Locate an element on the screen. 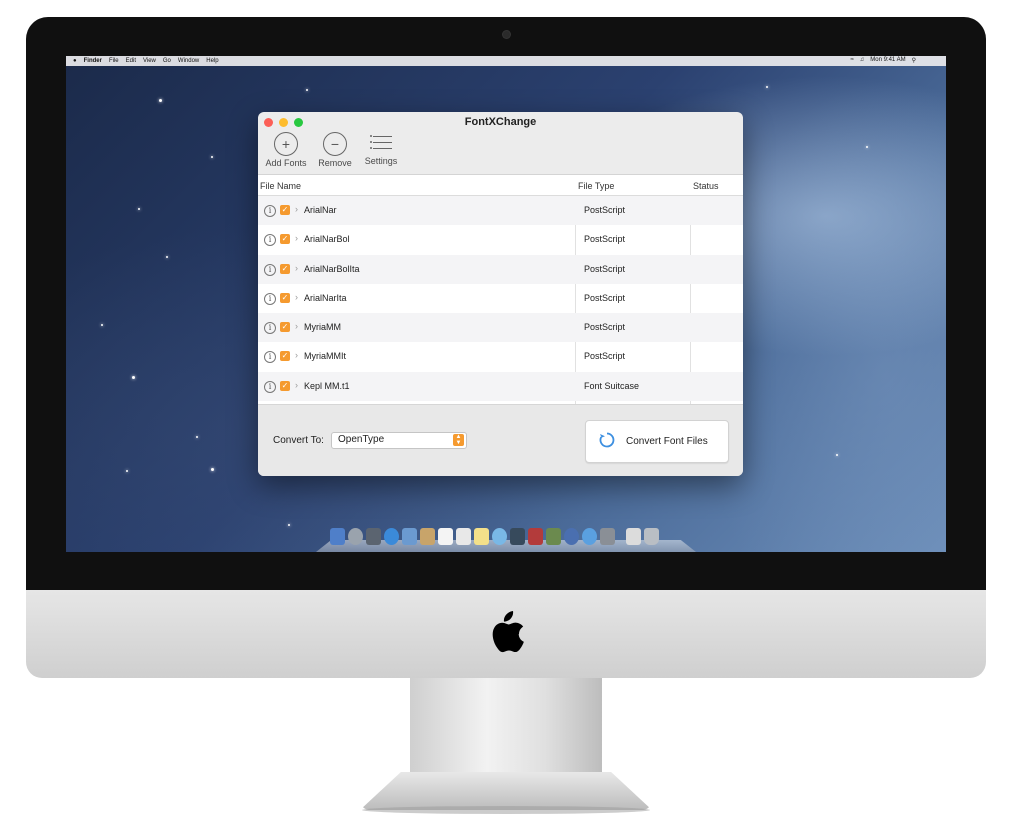 Image resolution: width=1011 pixels, height=834 pixels. file-name: MyriaMMIt is located at coordinates (325, 356).